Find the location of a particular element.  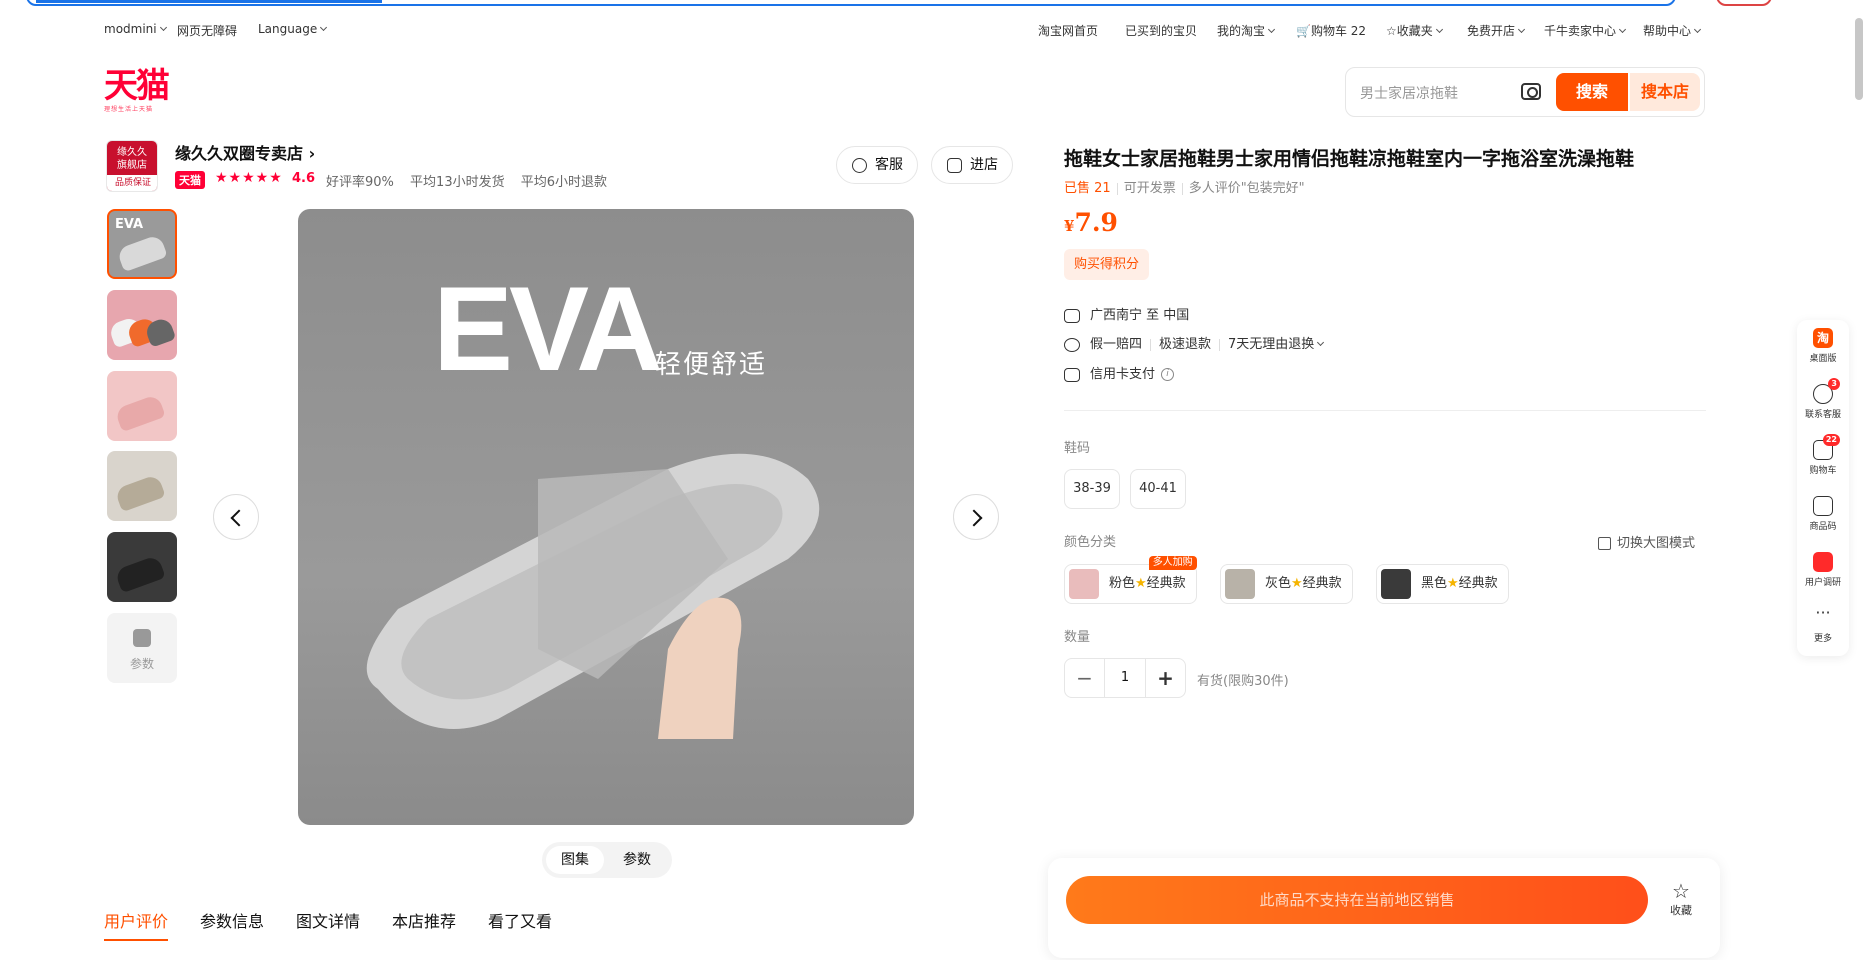

search-shop-button: 搜本店 is located at coordinates (1665, 92).